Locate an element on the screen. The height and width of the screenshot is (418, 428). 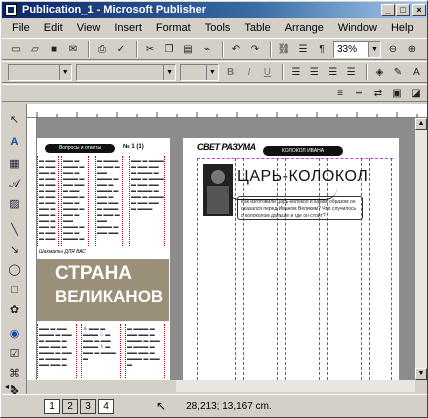
font-color-icon: A is located at coordinates (416, 72).